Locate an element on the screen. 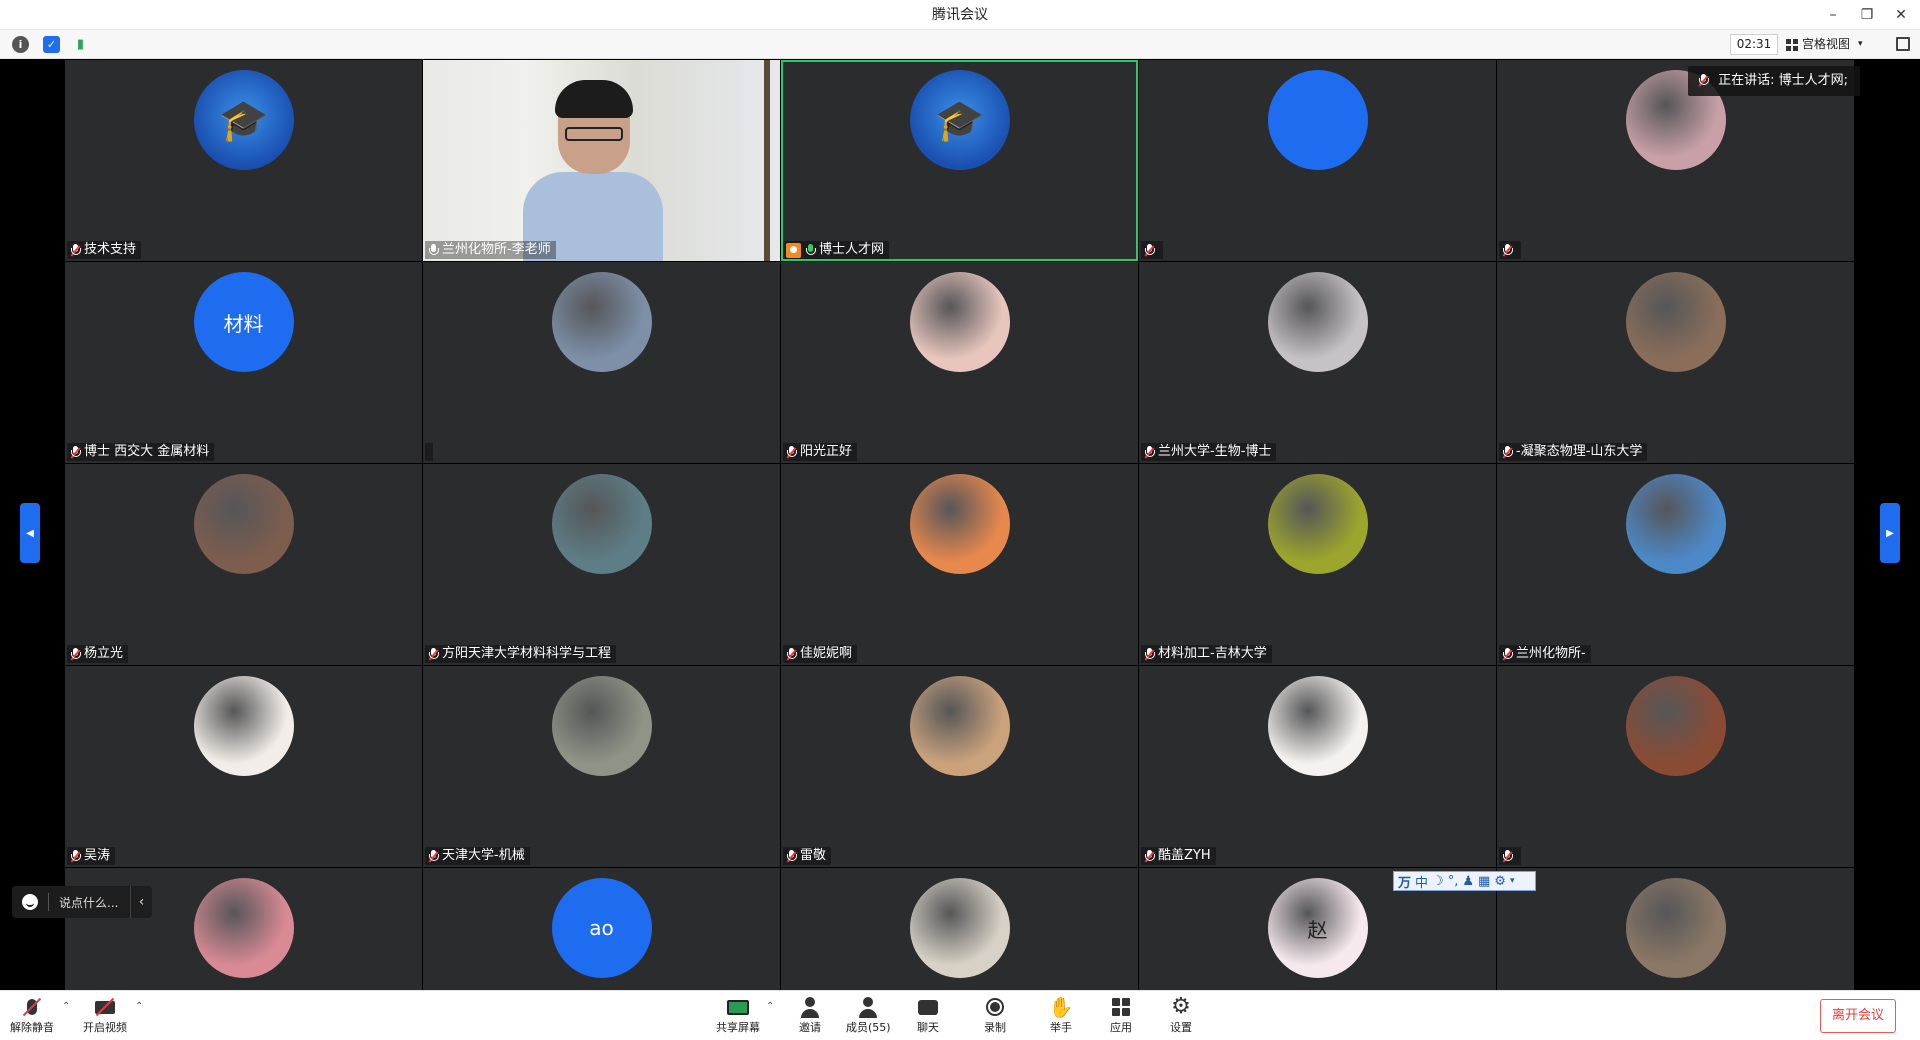  chat-button: 聊天 is located at coordinates (928, 1017).